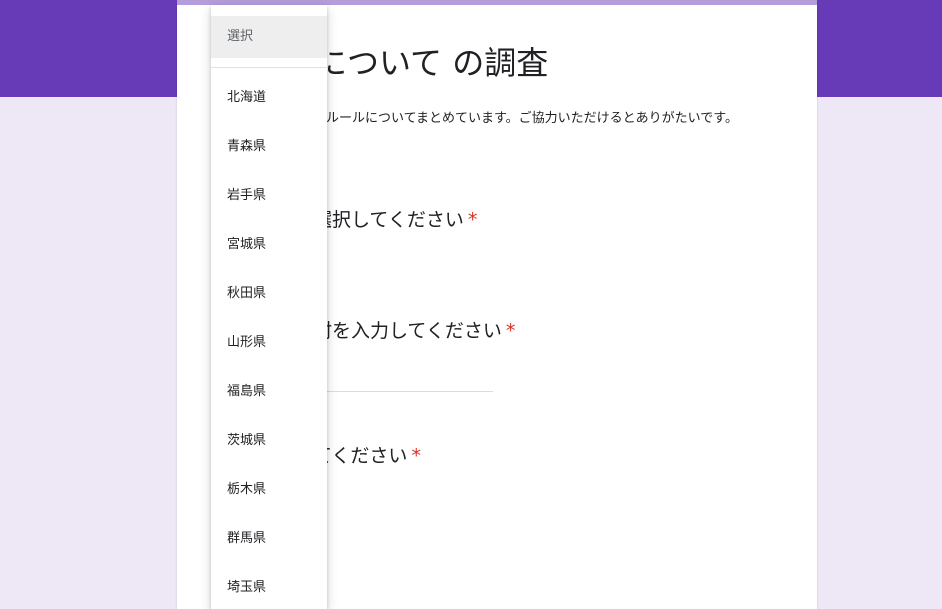 This screenshot has height=609, width=942. I want to click on dropdown-option-aomori: 青森県, so click(269, 146).